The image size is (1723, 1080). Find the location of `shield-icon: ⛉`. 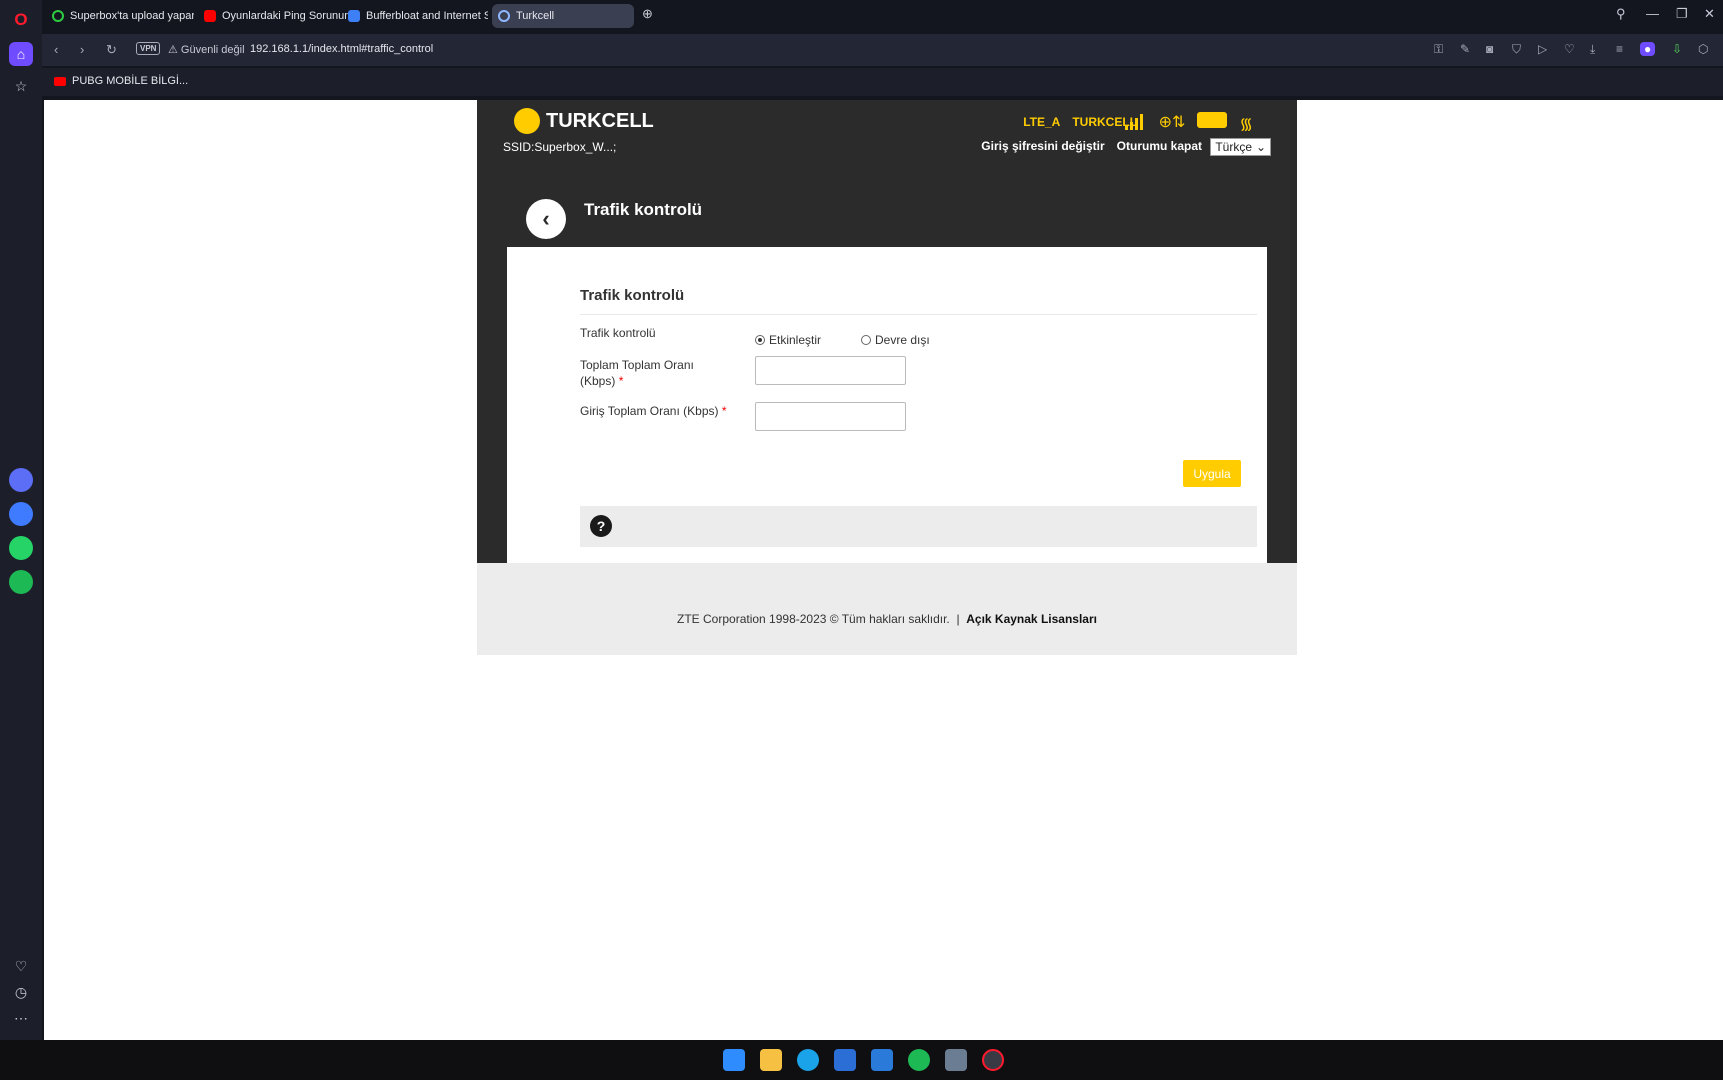

shield-icon: ⛉ is located at coordinates (1516, 49).